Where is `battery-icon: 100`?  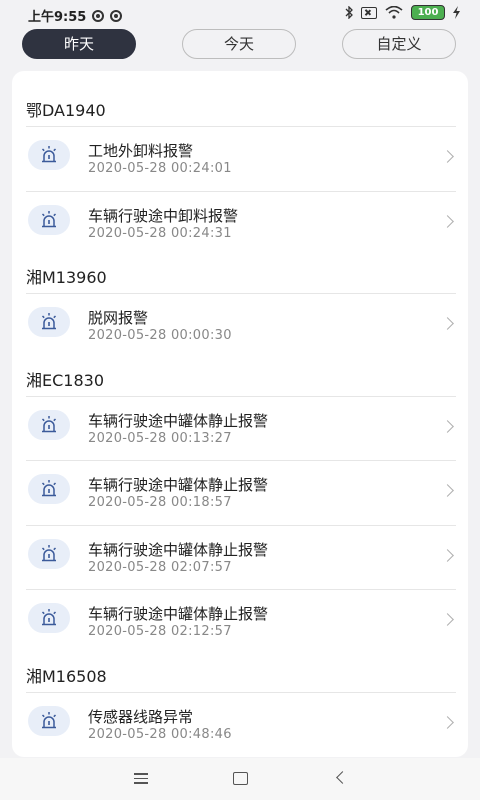
battery-icon: 100 is located at coordinates (428, 12).